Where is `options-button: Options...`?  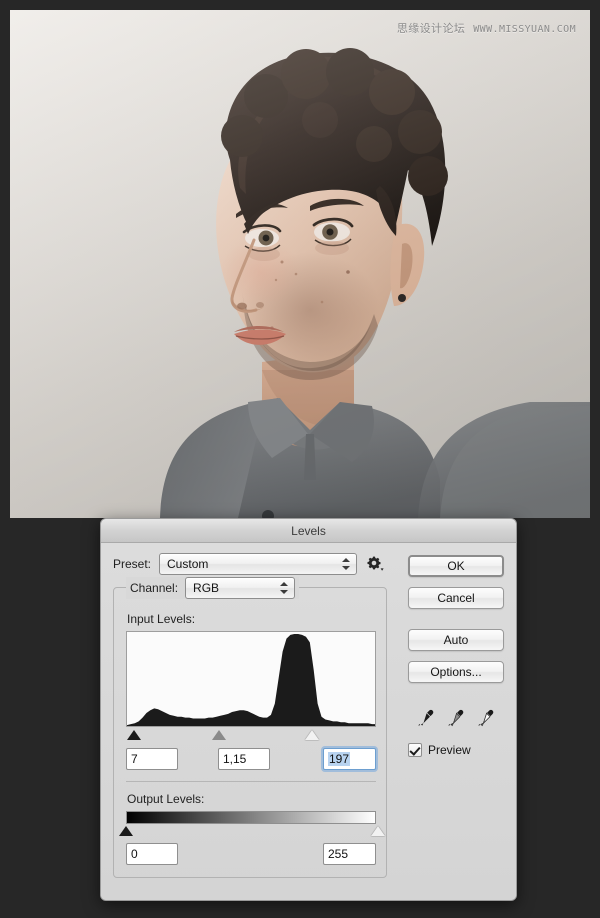 options-button: Options... is located at coordinates (456, 672).